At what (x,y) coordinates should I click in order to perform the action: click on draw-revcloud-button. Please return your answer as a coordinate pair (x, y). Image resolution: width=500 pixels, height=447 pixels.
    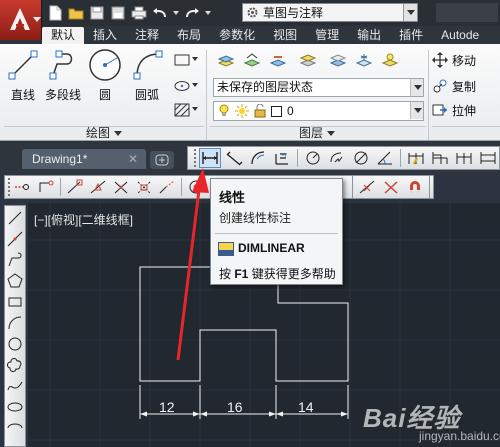
    Looking at the image, I should click on (15, 365).